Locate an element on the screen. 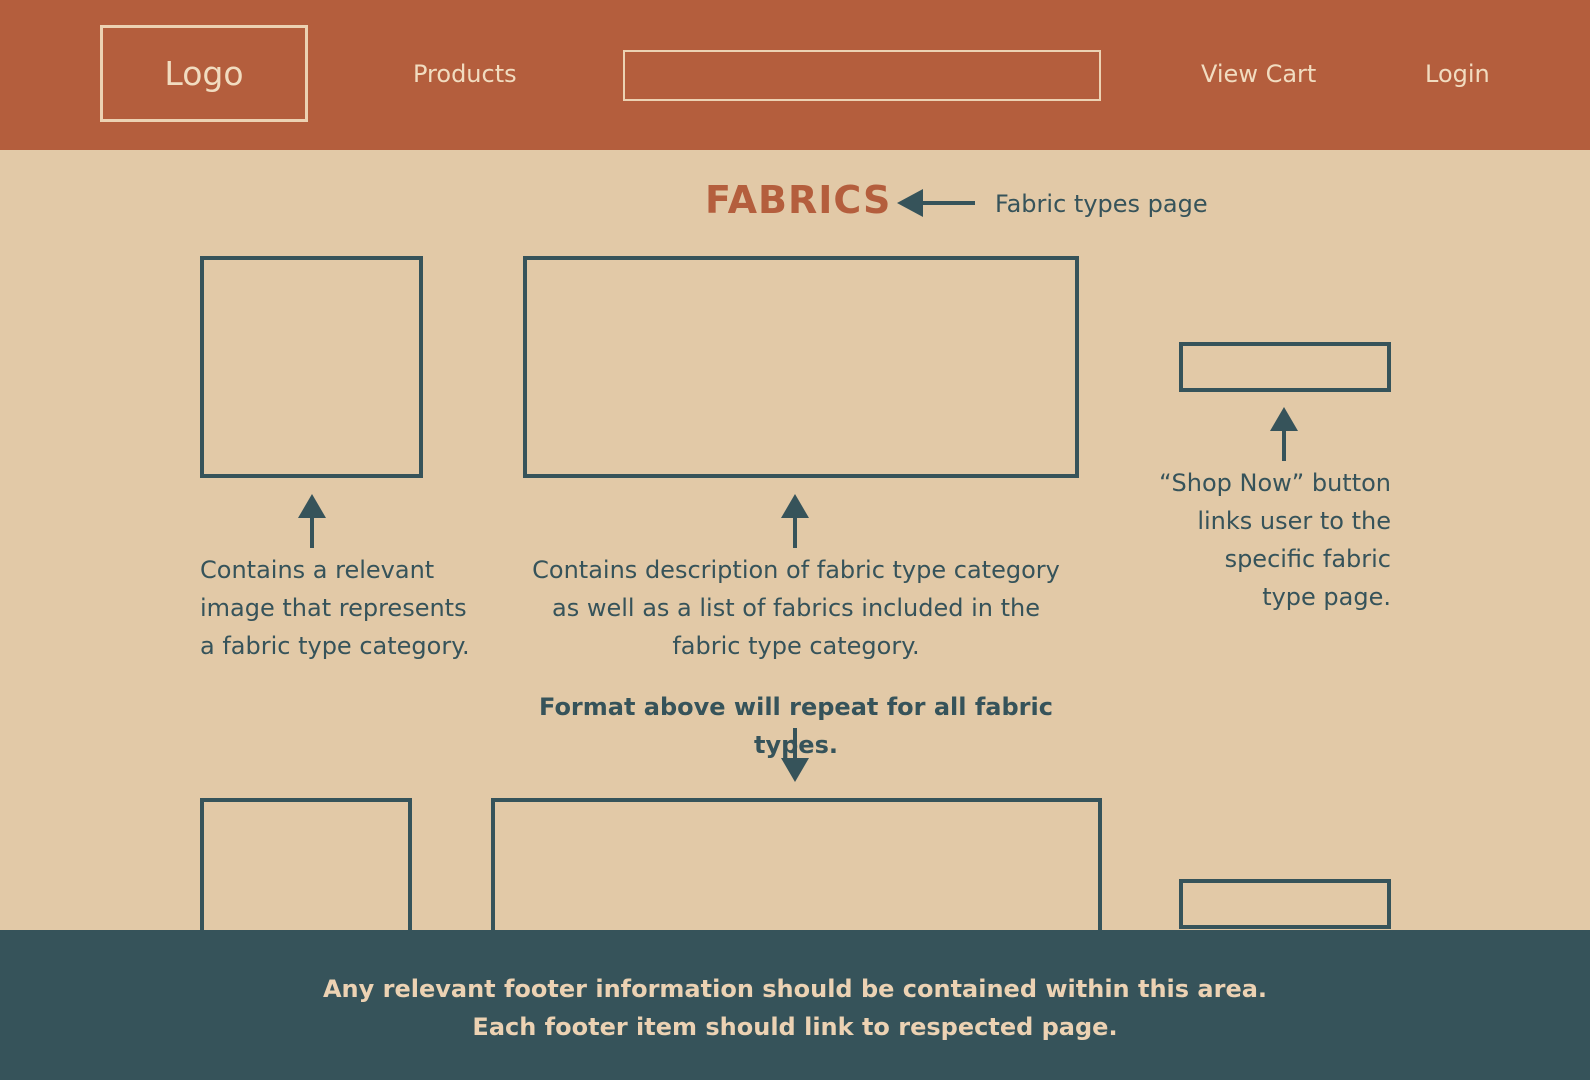  arrow-left-icon is located at coordinates (936, 203).